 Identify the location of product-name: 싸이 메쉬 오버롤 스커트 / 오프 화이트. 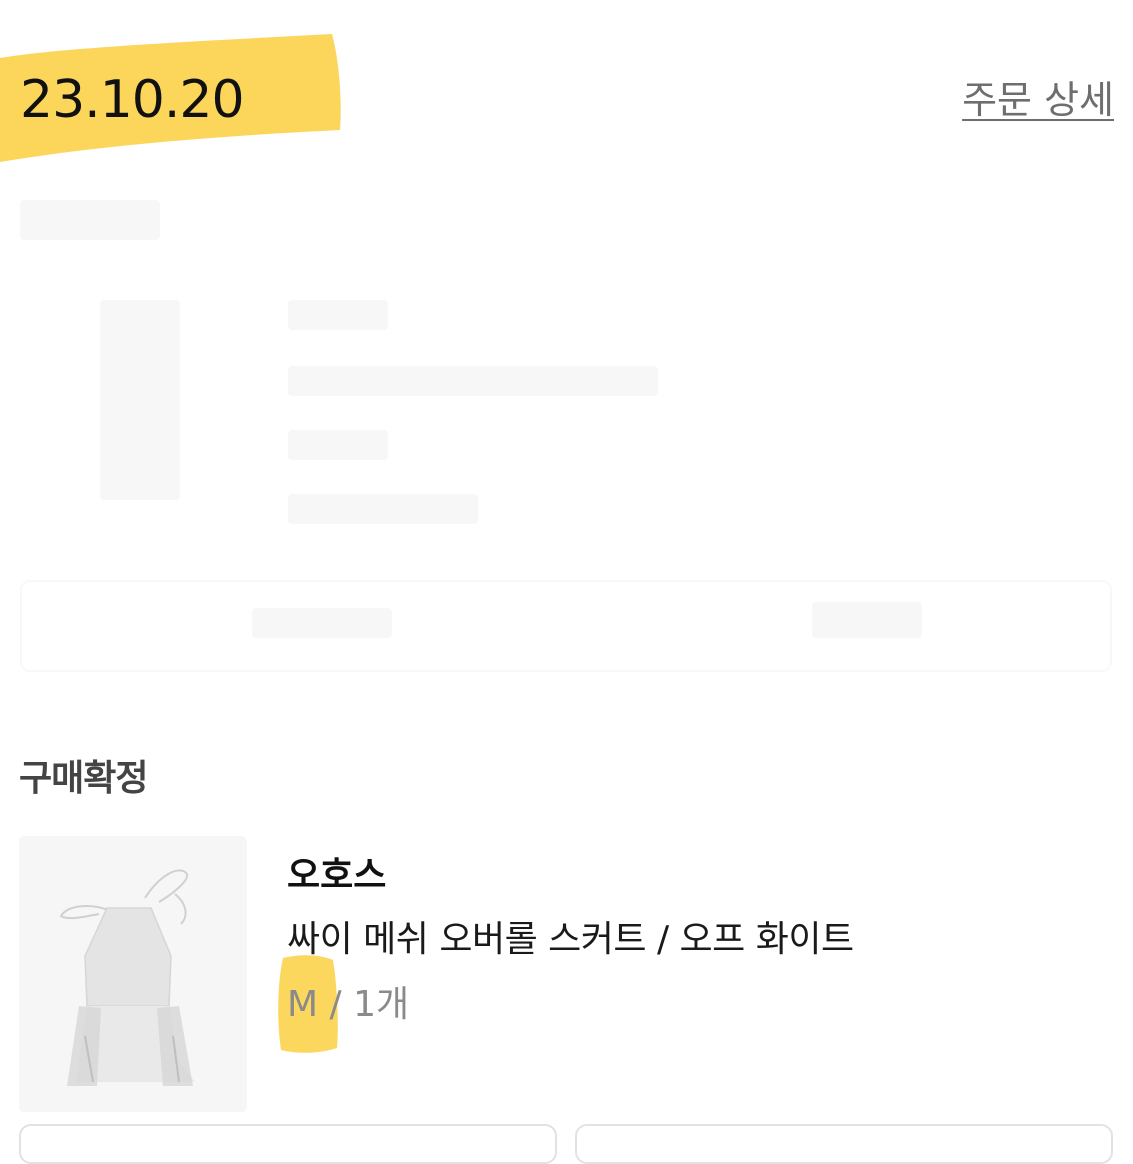
(570, 940).